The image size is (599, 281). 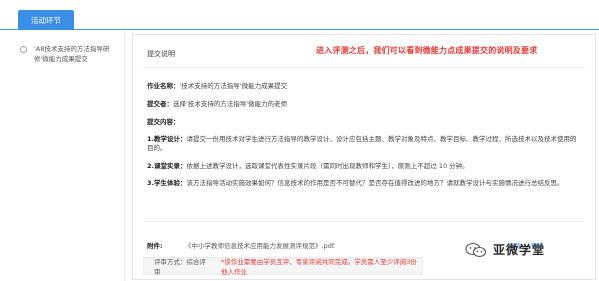 What do you see at coordinates (319, 267) in the screenshot?
I see `evaluation-note: *该作业需要由学员互评、专家评阅共同完成。学员需人至少评阅3份他人作业` at bounding box center [319, 267].